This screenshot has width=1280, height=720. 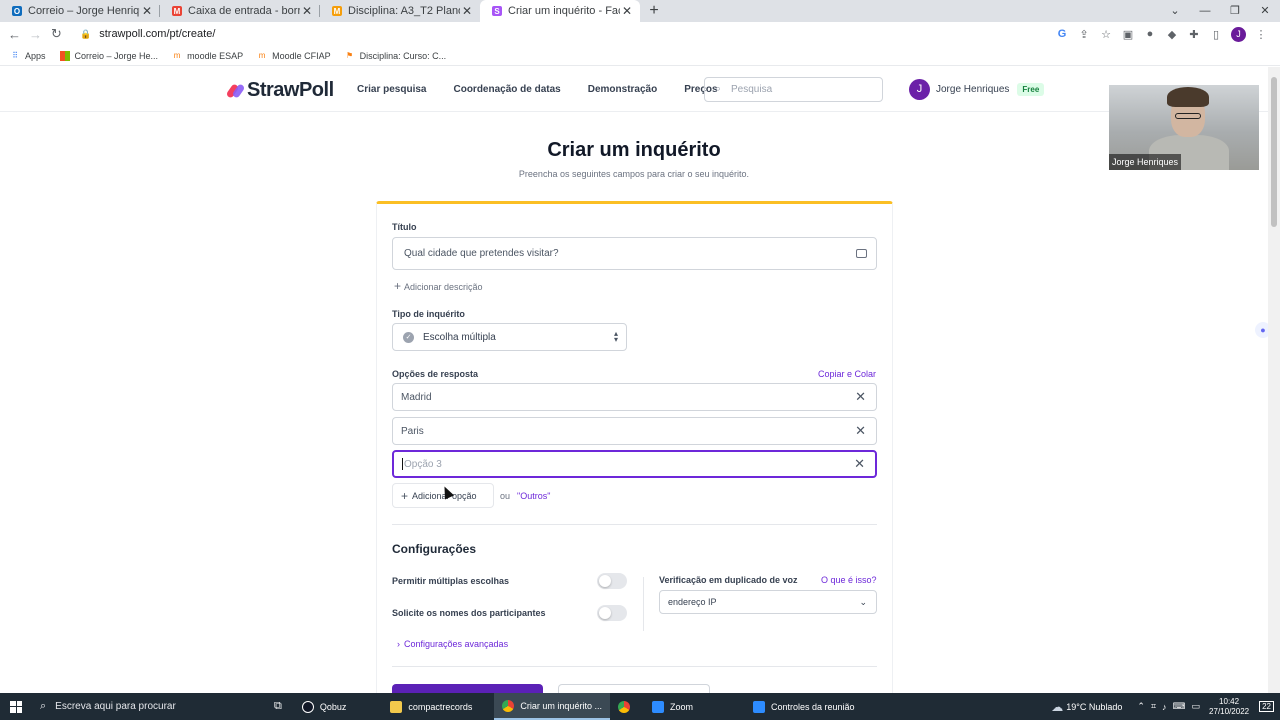 I want to click on answer-options-label: Opções de resposta, so click(x=435, y=374).